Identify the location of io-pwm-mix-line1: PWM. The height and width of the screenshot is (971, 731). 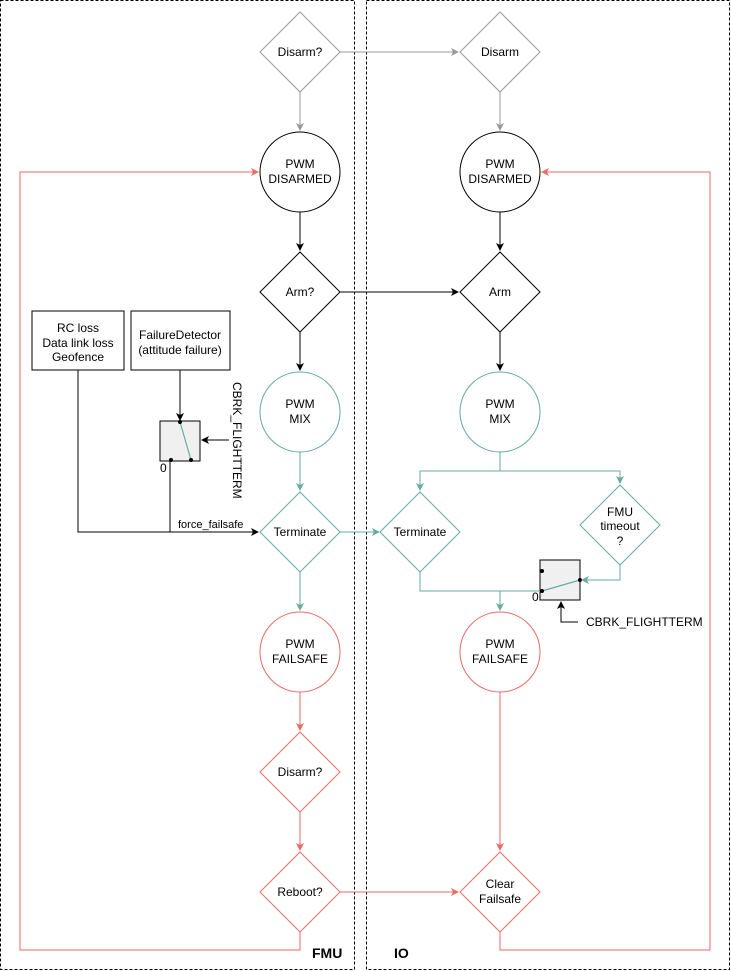
(499, 404).